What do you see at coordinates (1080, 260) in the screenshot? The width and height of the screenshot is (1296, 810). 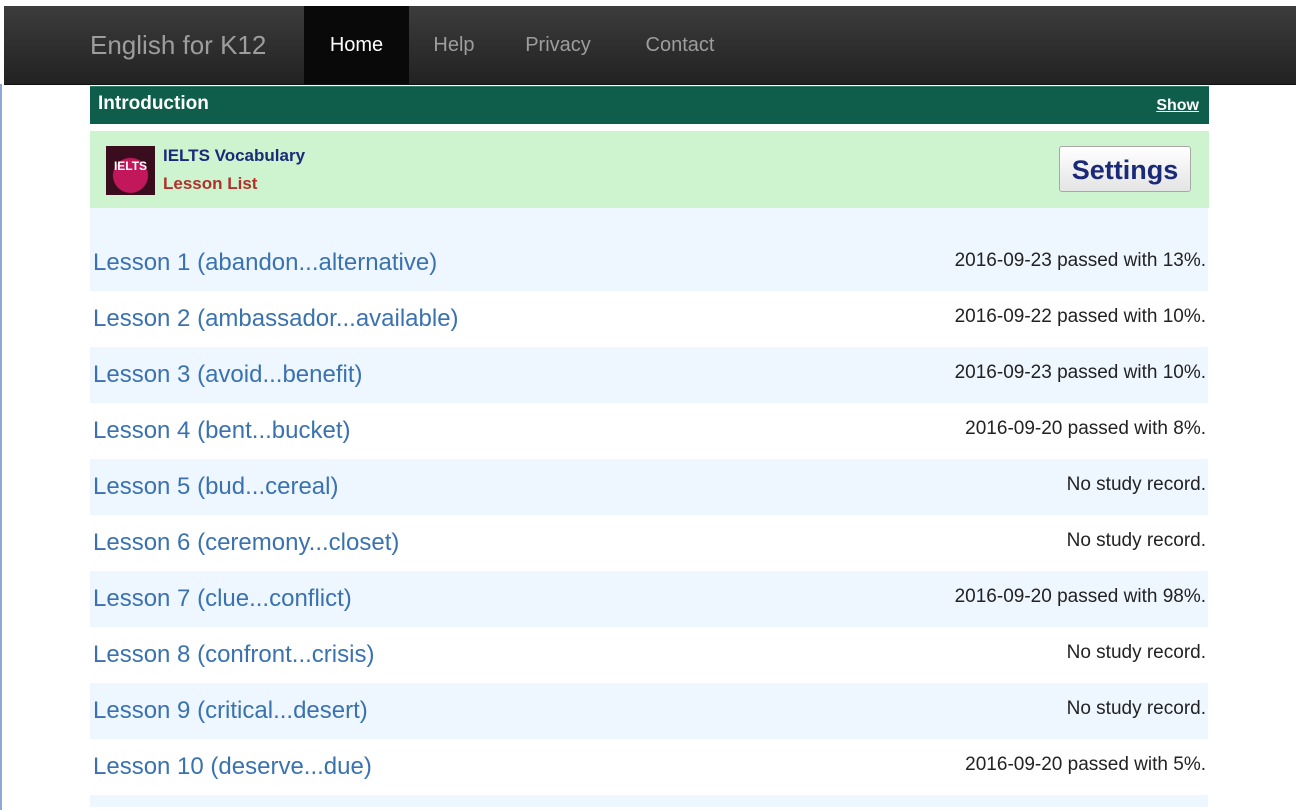 I see `lesson-status: 2016-09-23 passed with 13%.` at bounding box center [1080, 260].